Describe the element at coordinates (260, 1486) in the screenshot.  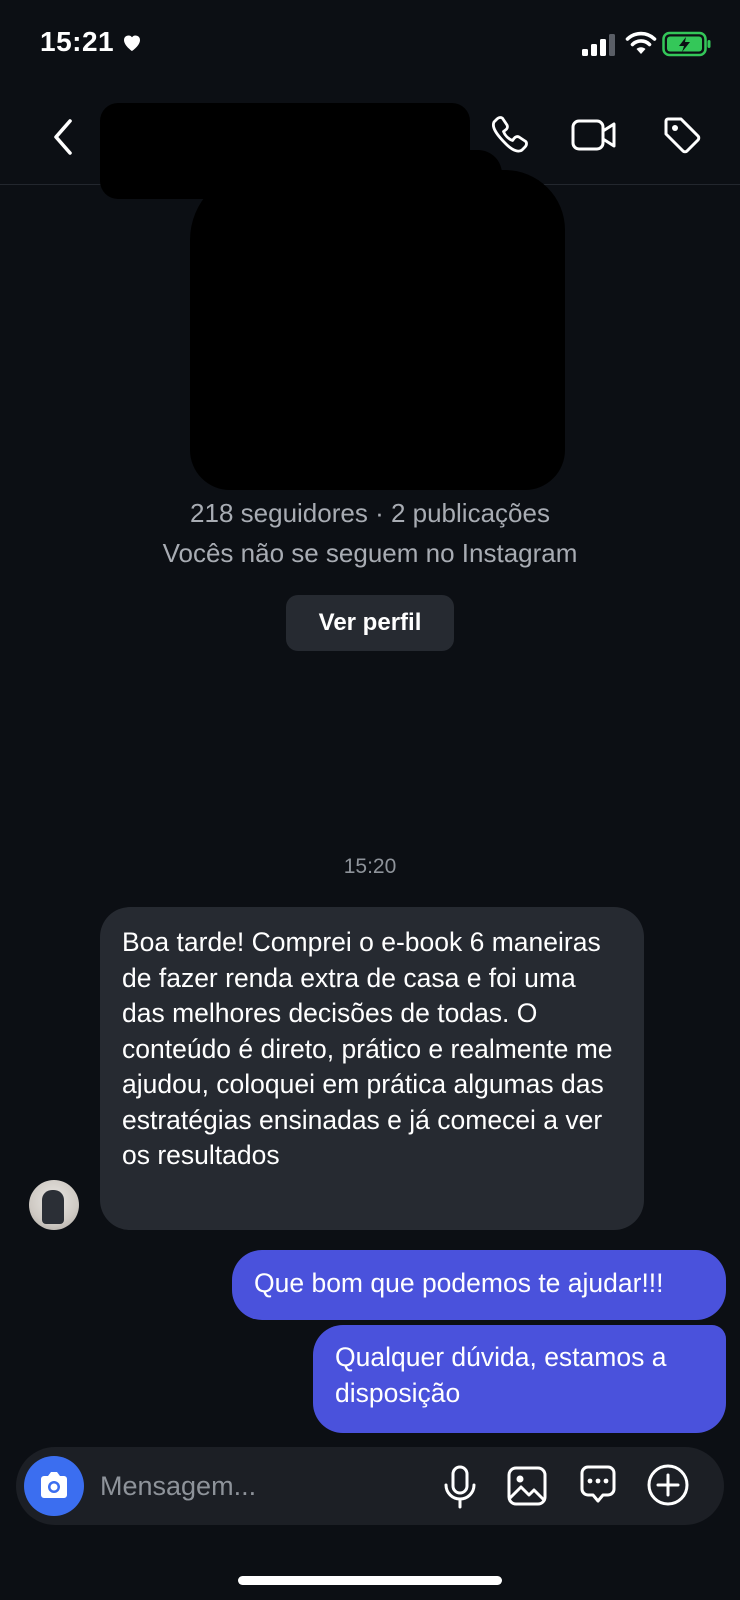
I see `message-input` at that location.